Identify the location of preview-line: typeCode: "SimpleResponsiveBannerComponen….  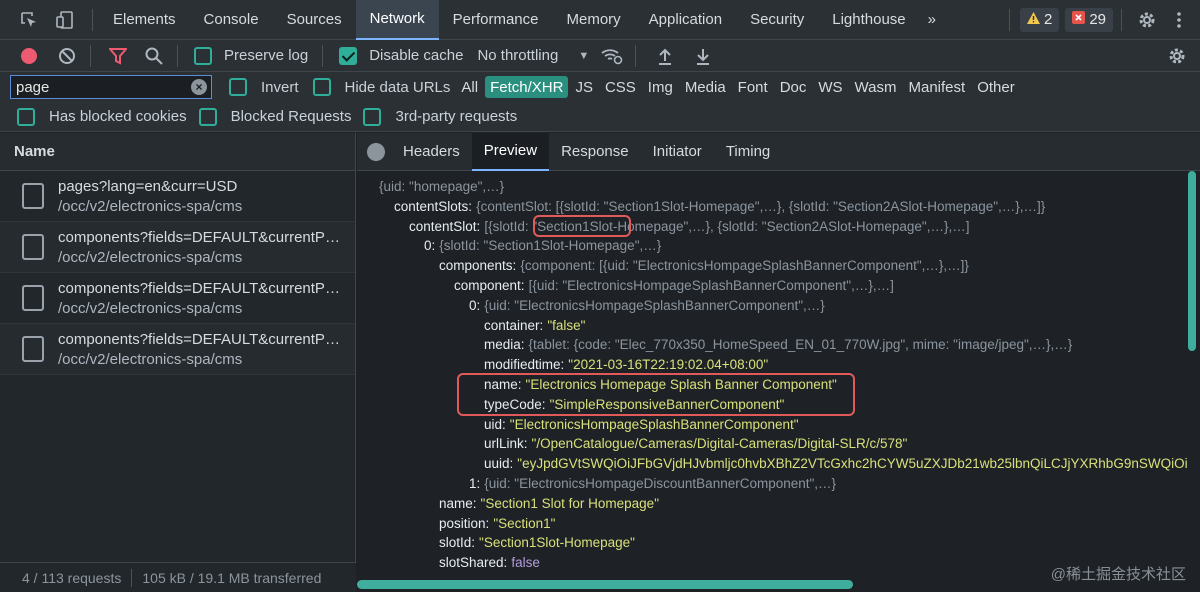
(772, 405).